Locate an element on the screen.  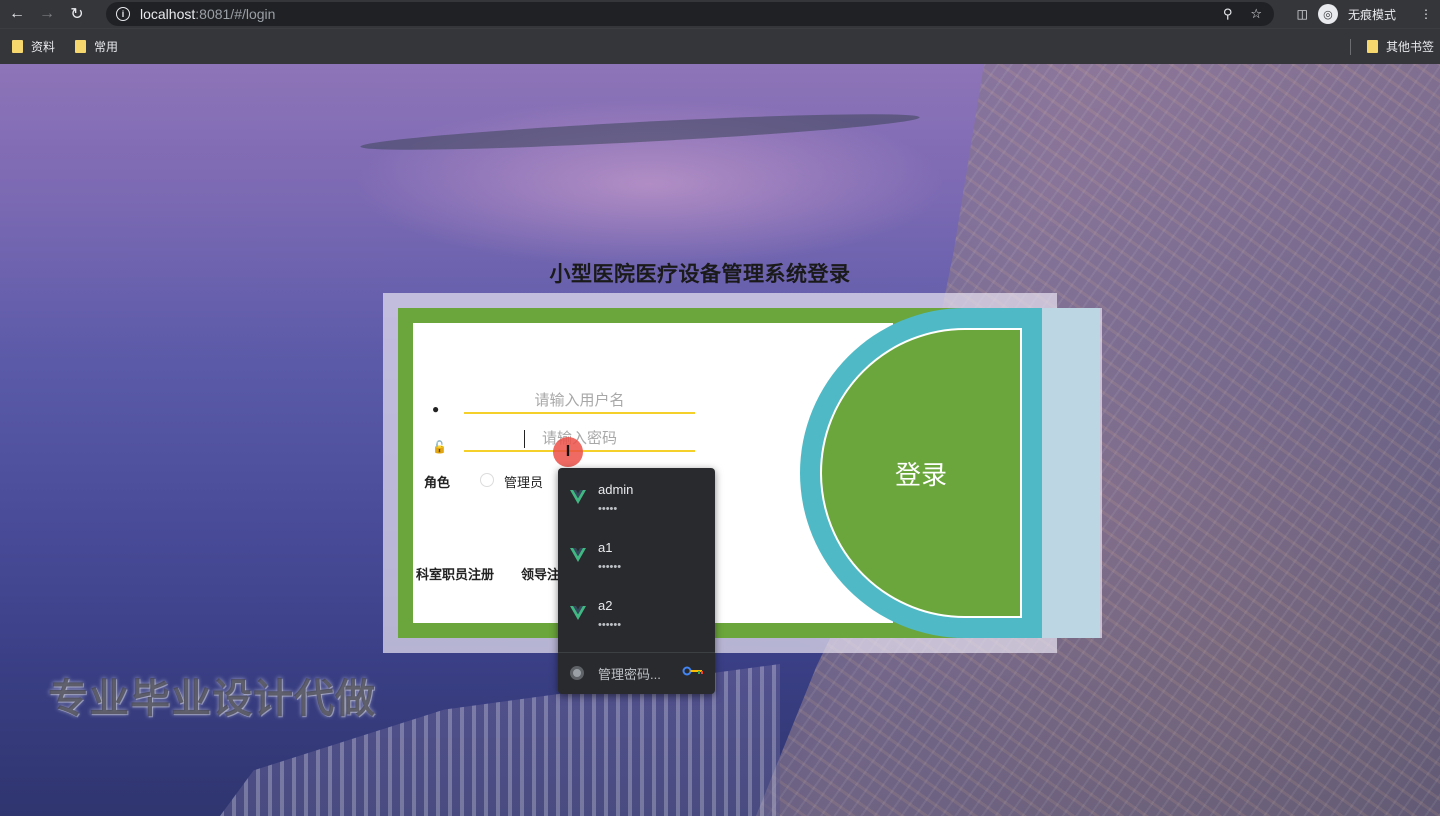
role-option-label: 管理员 is located at coordinates (523, 481).